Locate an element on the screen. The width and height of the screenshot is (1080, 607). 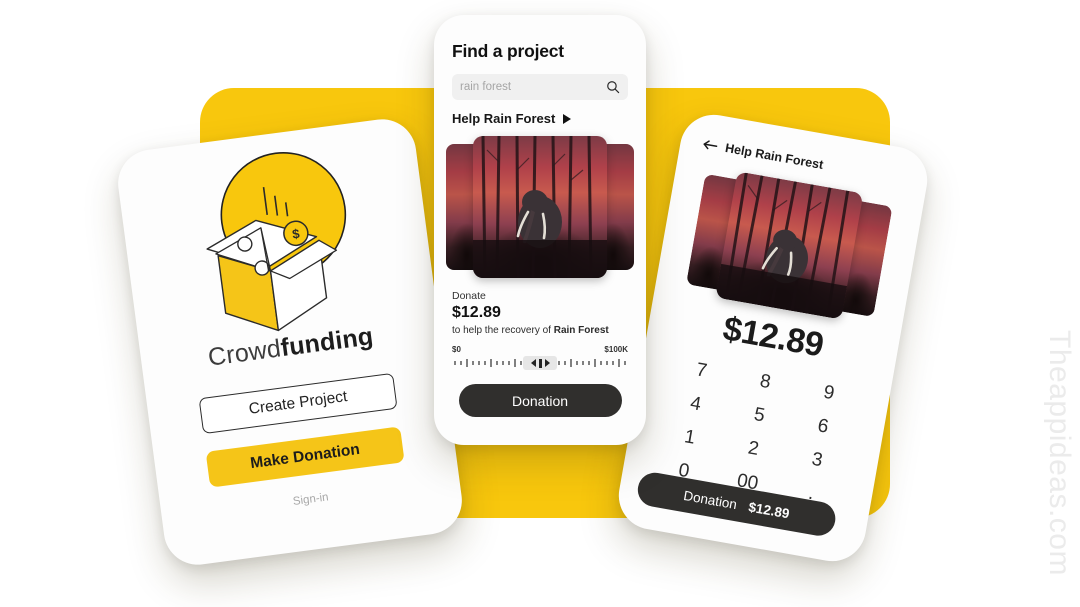
donate-description: to help the recovery of Rain Forest is located at coordinates (540, 330).